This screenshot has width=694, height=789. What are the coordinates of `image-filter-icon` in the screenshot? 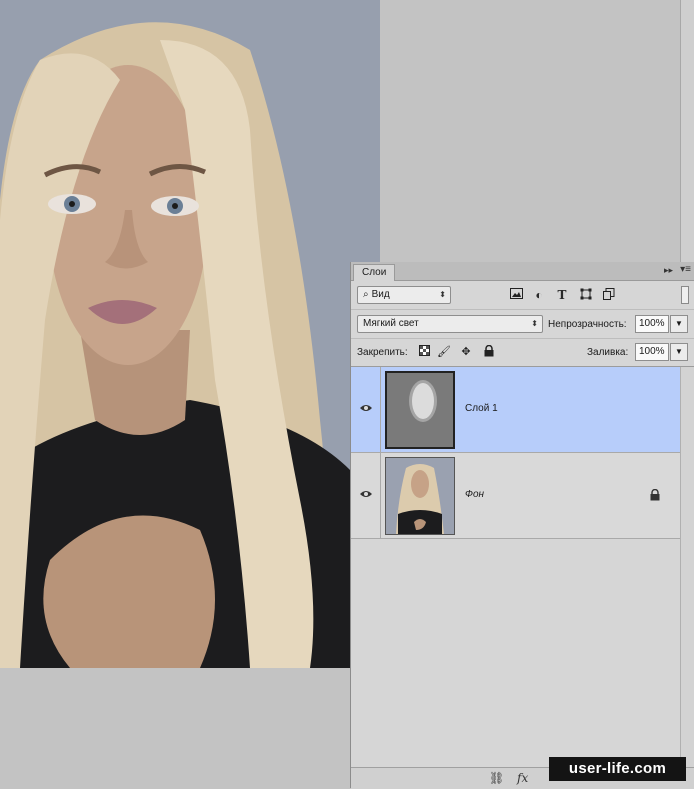 It's located at (516, 295).